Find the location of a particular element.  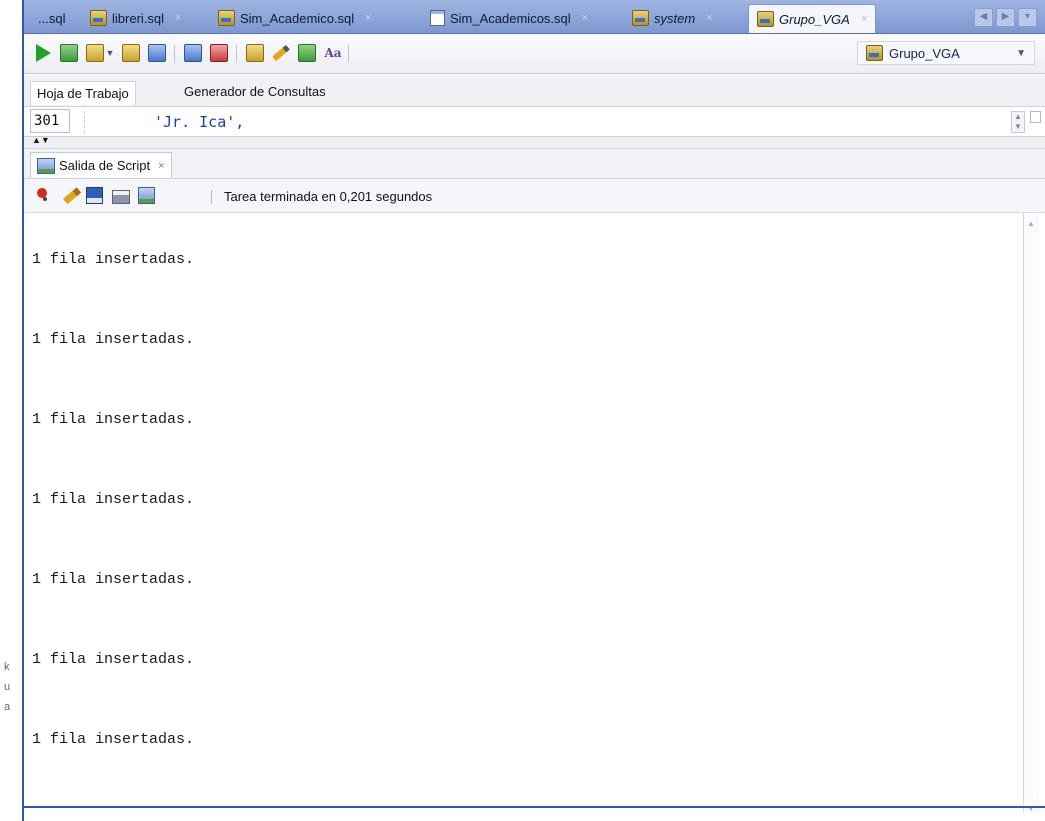

unshared-worksheet-icon is located at coordinates (255, 53).